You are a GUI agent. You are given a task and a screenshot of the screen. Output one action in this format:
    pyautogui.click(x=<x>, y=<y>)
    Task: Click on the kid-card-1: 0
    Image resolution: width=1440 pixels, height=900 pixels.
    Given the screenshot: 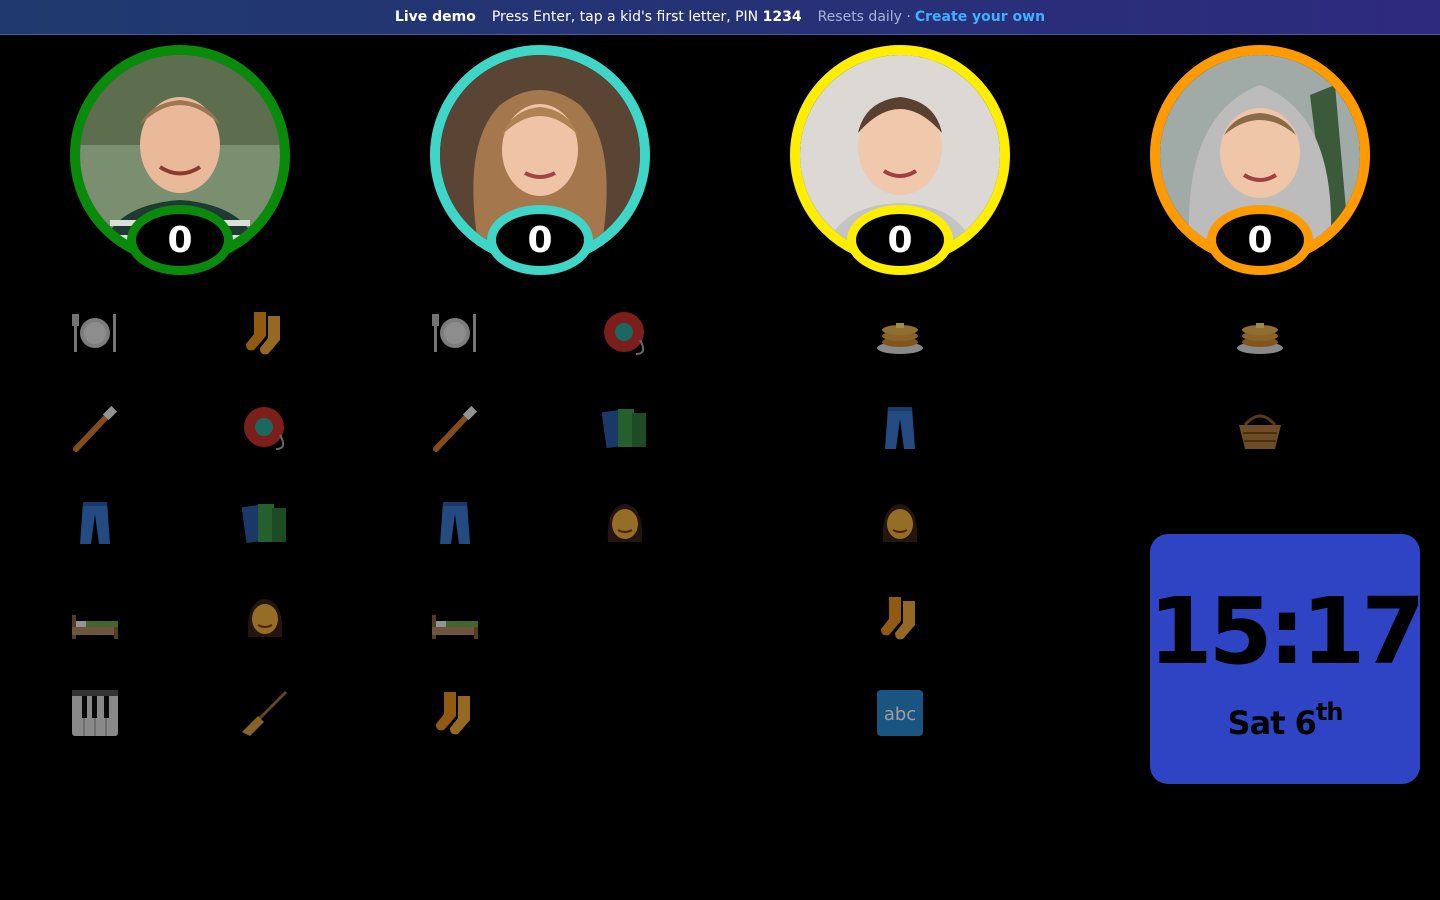 What is the action you would take?
    pyautogui.click(x=180, y=161)
    